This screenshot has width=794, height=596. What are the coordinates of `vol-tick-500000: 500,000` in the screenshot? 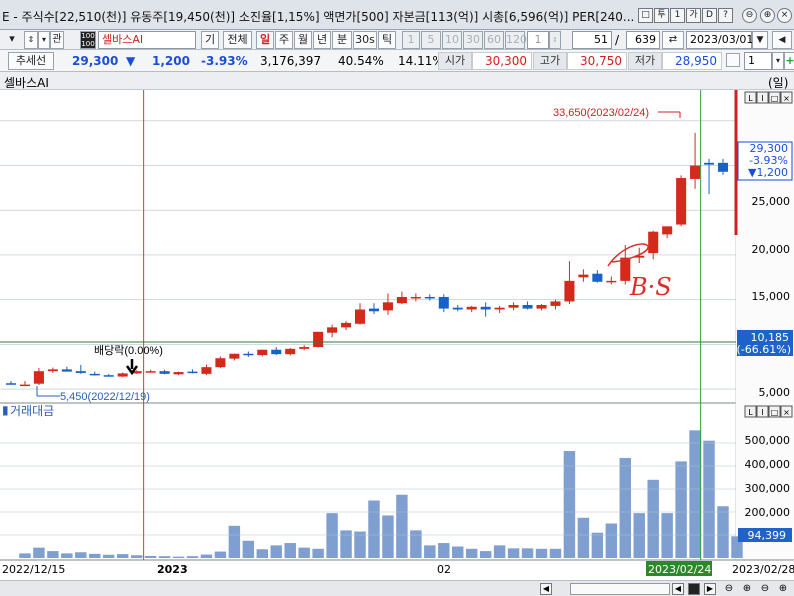 It's located at (768, 440).